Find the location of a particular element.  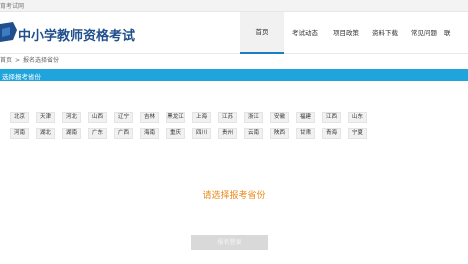

breadcrumb: 首页 > 报名选择省份 is located at coordinates (29, 60).